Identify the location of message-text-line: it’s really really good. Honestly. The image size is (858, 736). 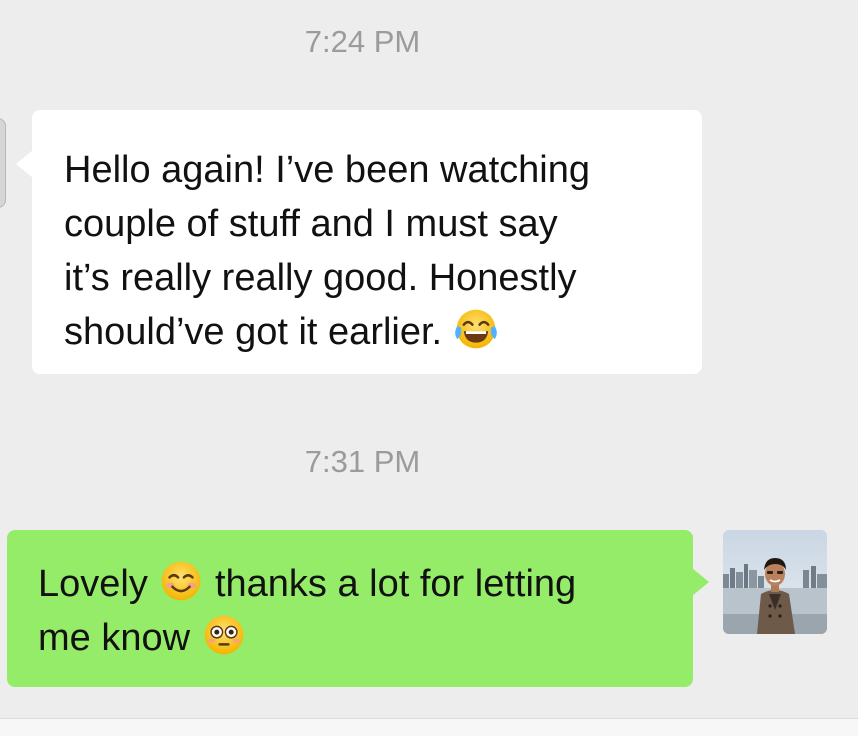
(320, 278).